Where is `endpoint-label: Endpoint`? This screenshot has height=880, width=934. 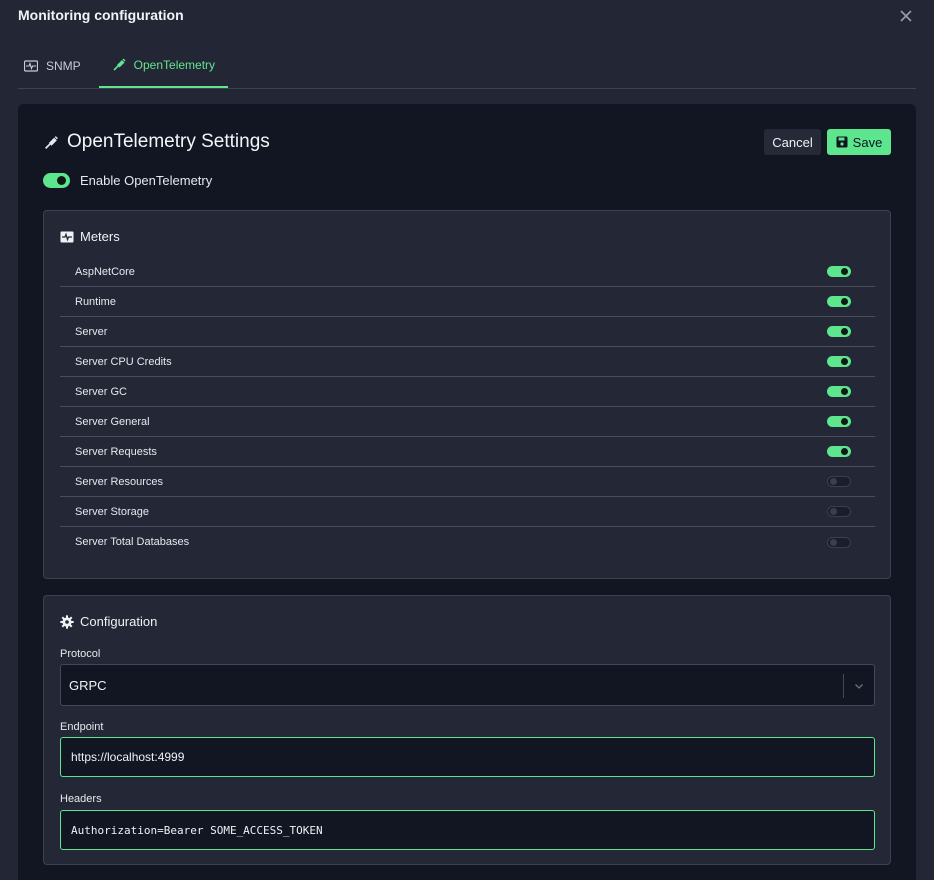 endpoint-label: Endpoint is located at coordinates (82, 727).